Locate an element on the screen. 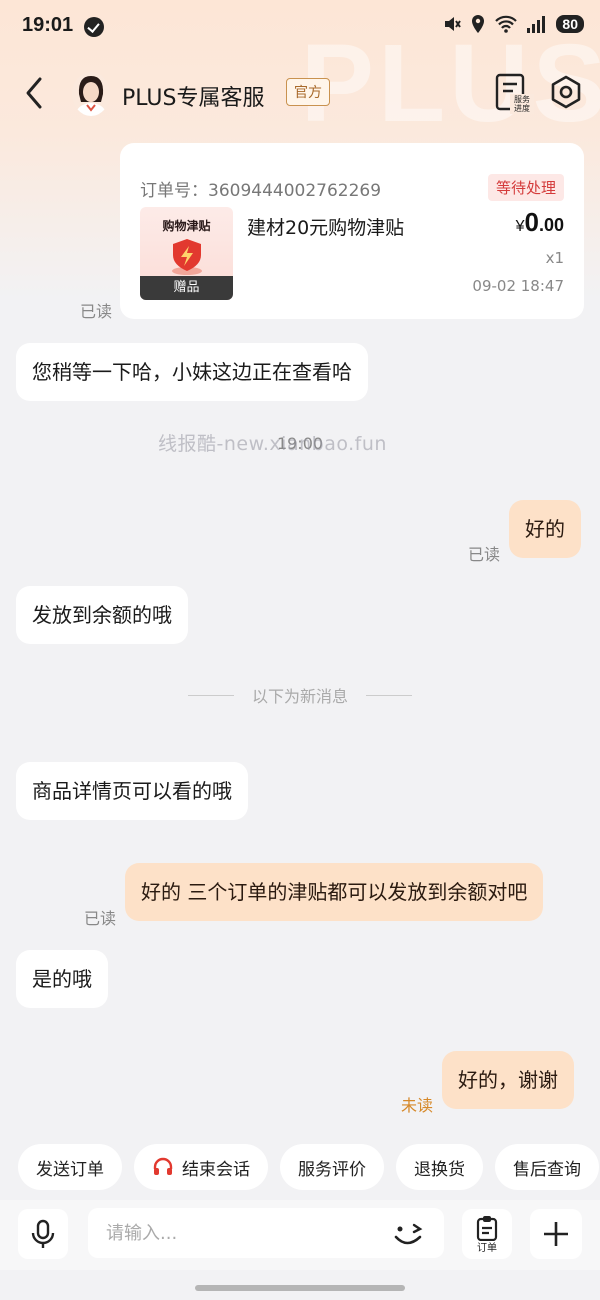 Image resolution: width=600 pixels, height=1300 pixels. message-bubble-user: 好的，谢谢 is located at coordinates (508, 1080).